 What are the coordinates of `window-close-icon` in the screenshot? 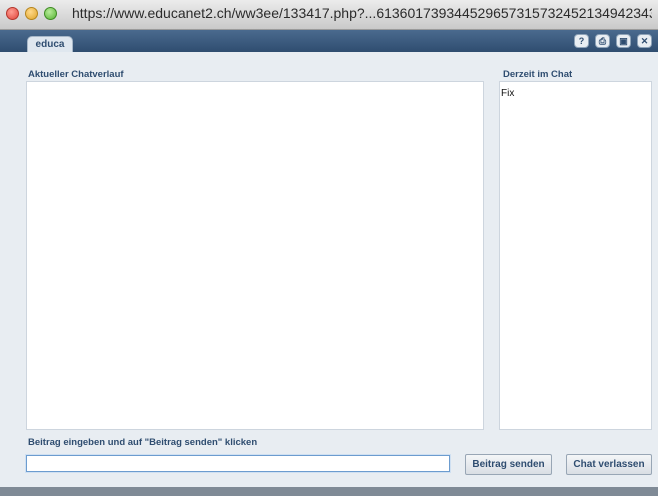 It's located at (12, 13).